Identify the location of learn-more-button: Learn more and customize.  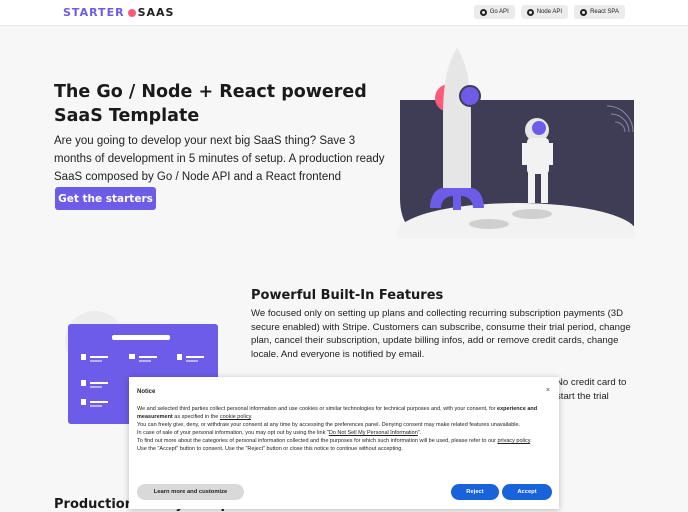
(190, 492).